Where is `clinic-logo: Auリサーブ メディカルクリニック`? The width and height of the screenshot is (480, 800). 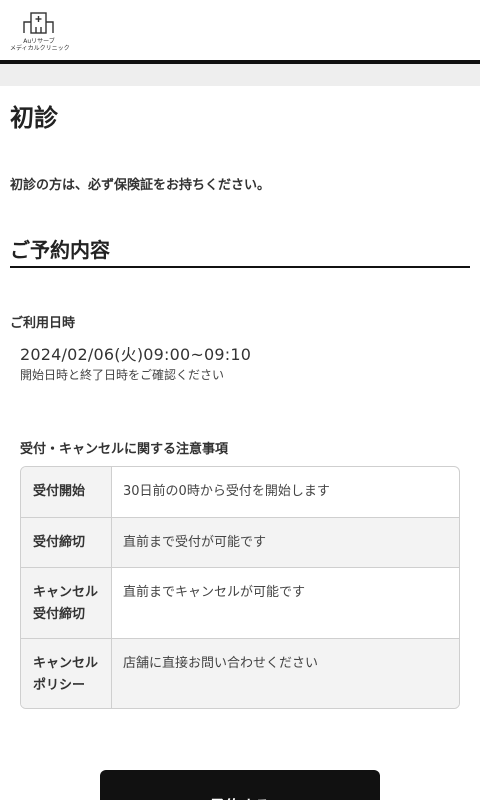
clinic-logo: Auリサーブ メディカルクリニック is located at coordinates (40, 31).